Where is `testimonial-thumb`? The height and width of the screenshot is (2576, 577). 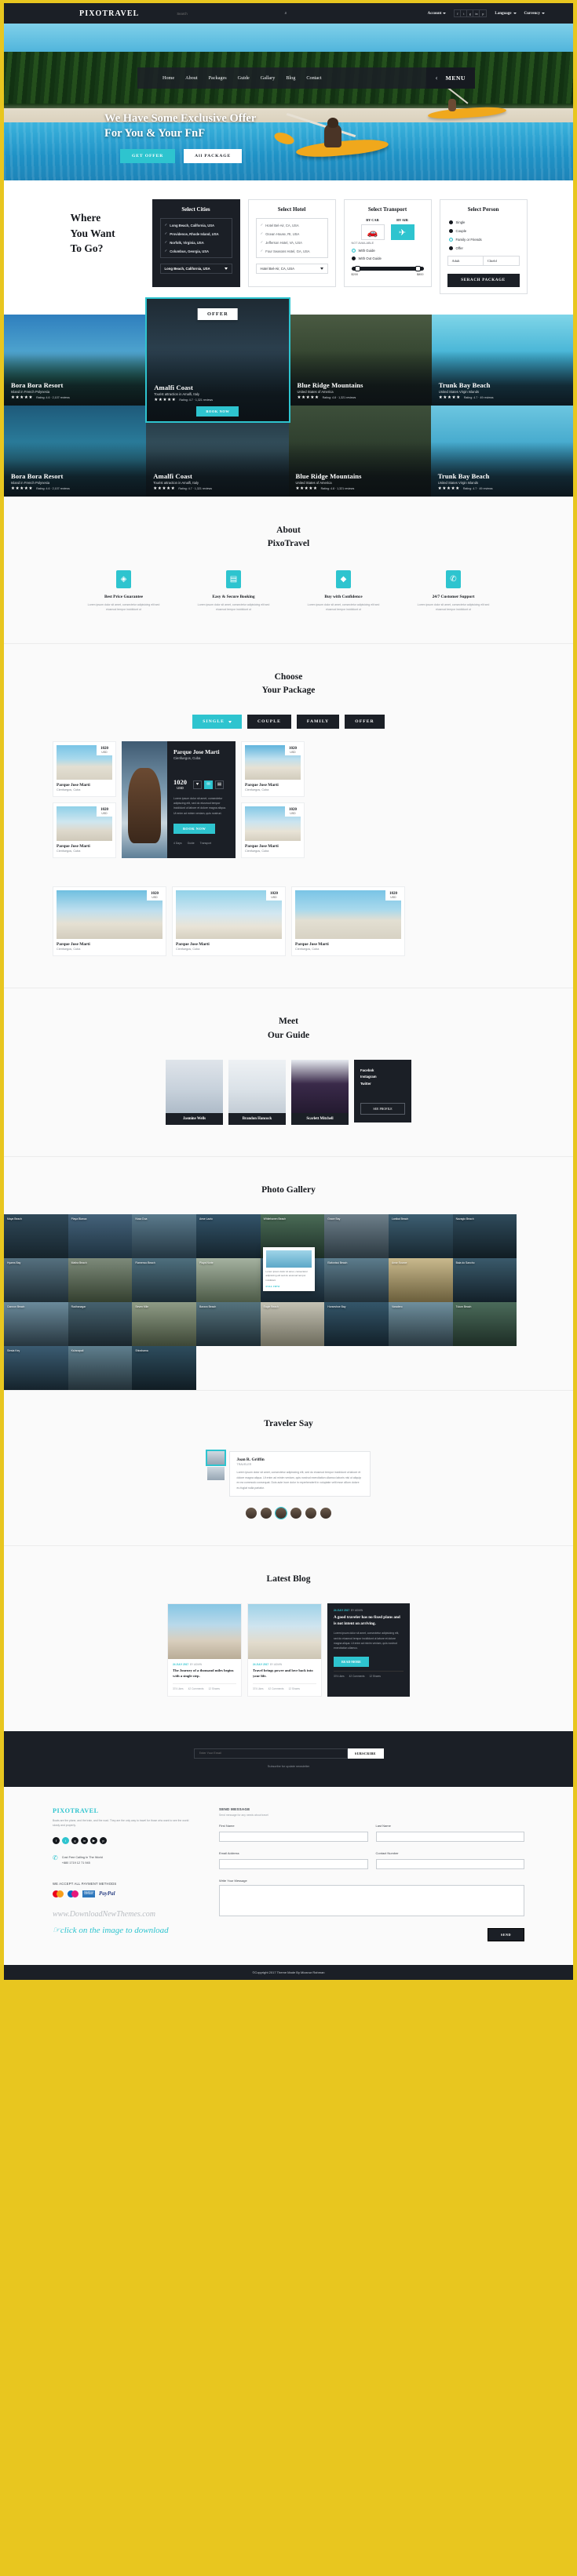
testimonial-thumb is located at coordinates (215, 1458).